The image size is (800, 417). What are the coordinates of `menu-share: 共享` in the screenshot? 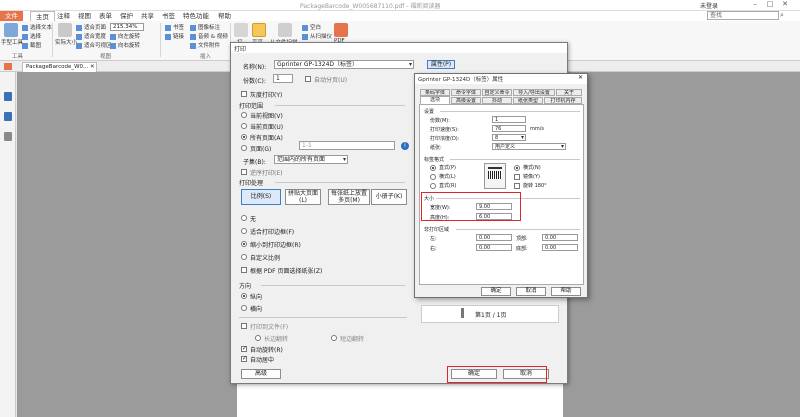 It's located at (147, 16).